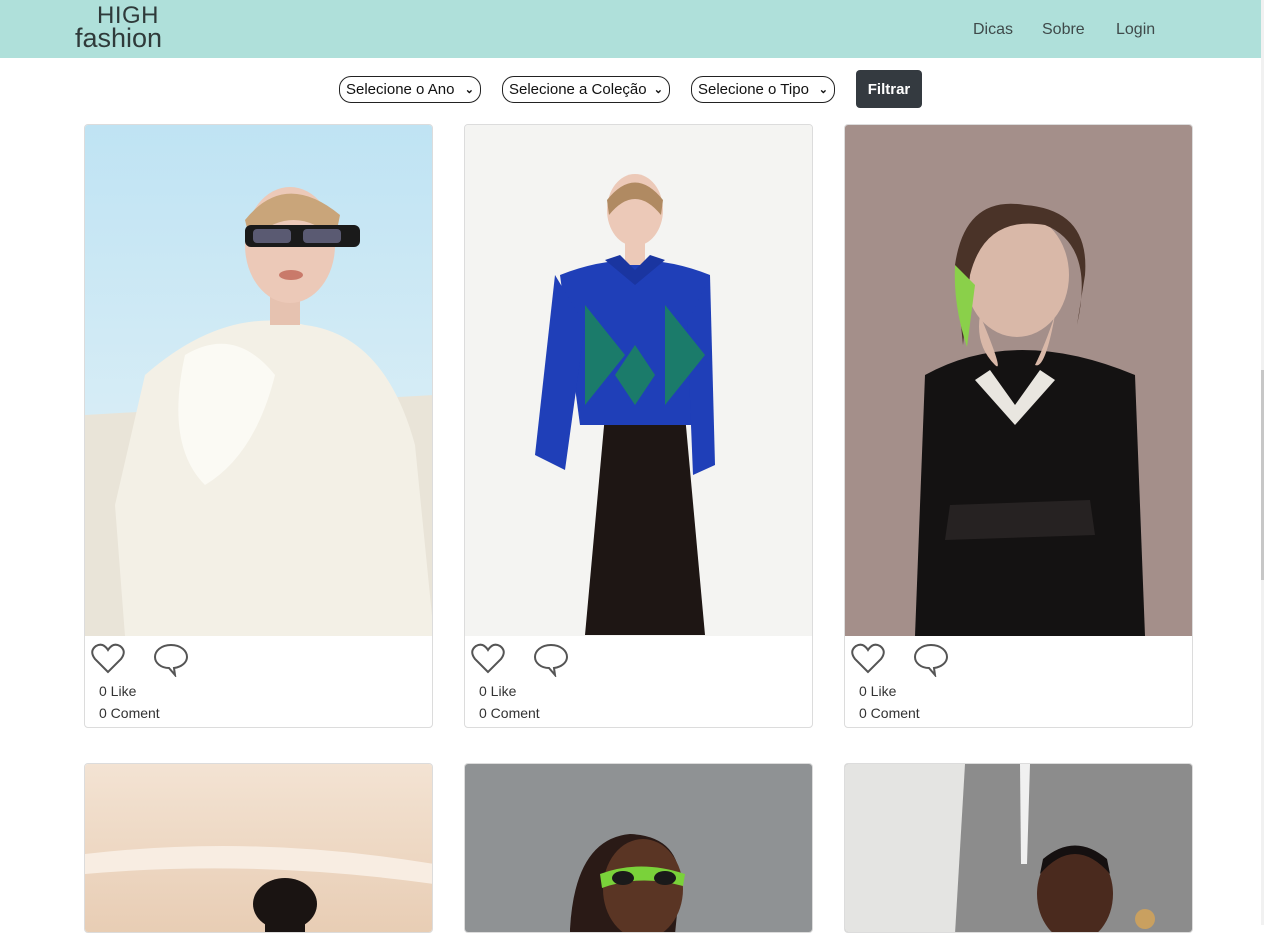  Describe the element at coordinates (578, 89) in the screenshot. I see `collection-select-value: Selecione a Coleção` at that location.